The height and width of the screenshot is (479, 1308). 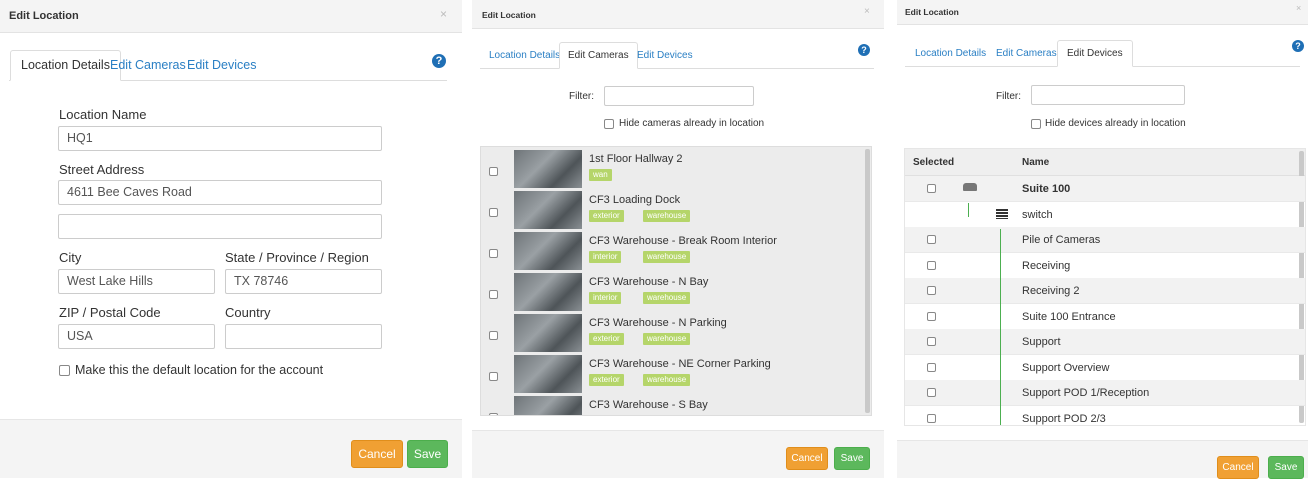 What do you see at coordinates (692, 123) in the screenshot?
I see `hide-cameras-label: Hide cameras already in location` at bounding box center [692, 123].